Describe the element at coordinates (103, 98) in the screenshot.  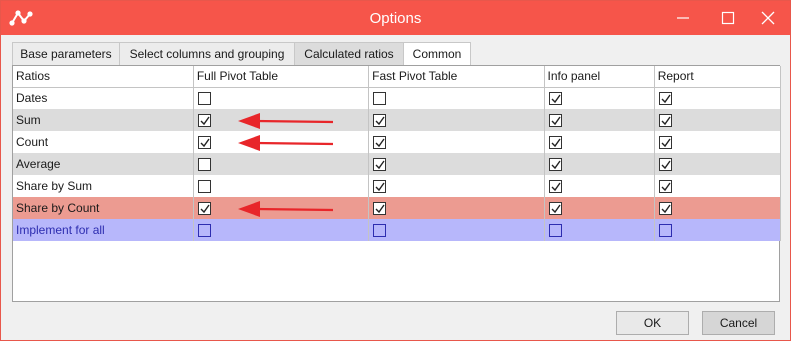
I see `ratio-label: Dates` at that location.